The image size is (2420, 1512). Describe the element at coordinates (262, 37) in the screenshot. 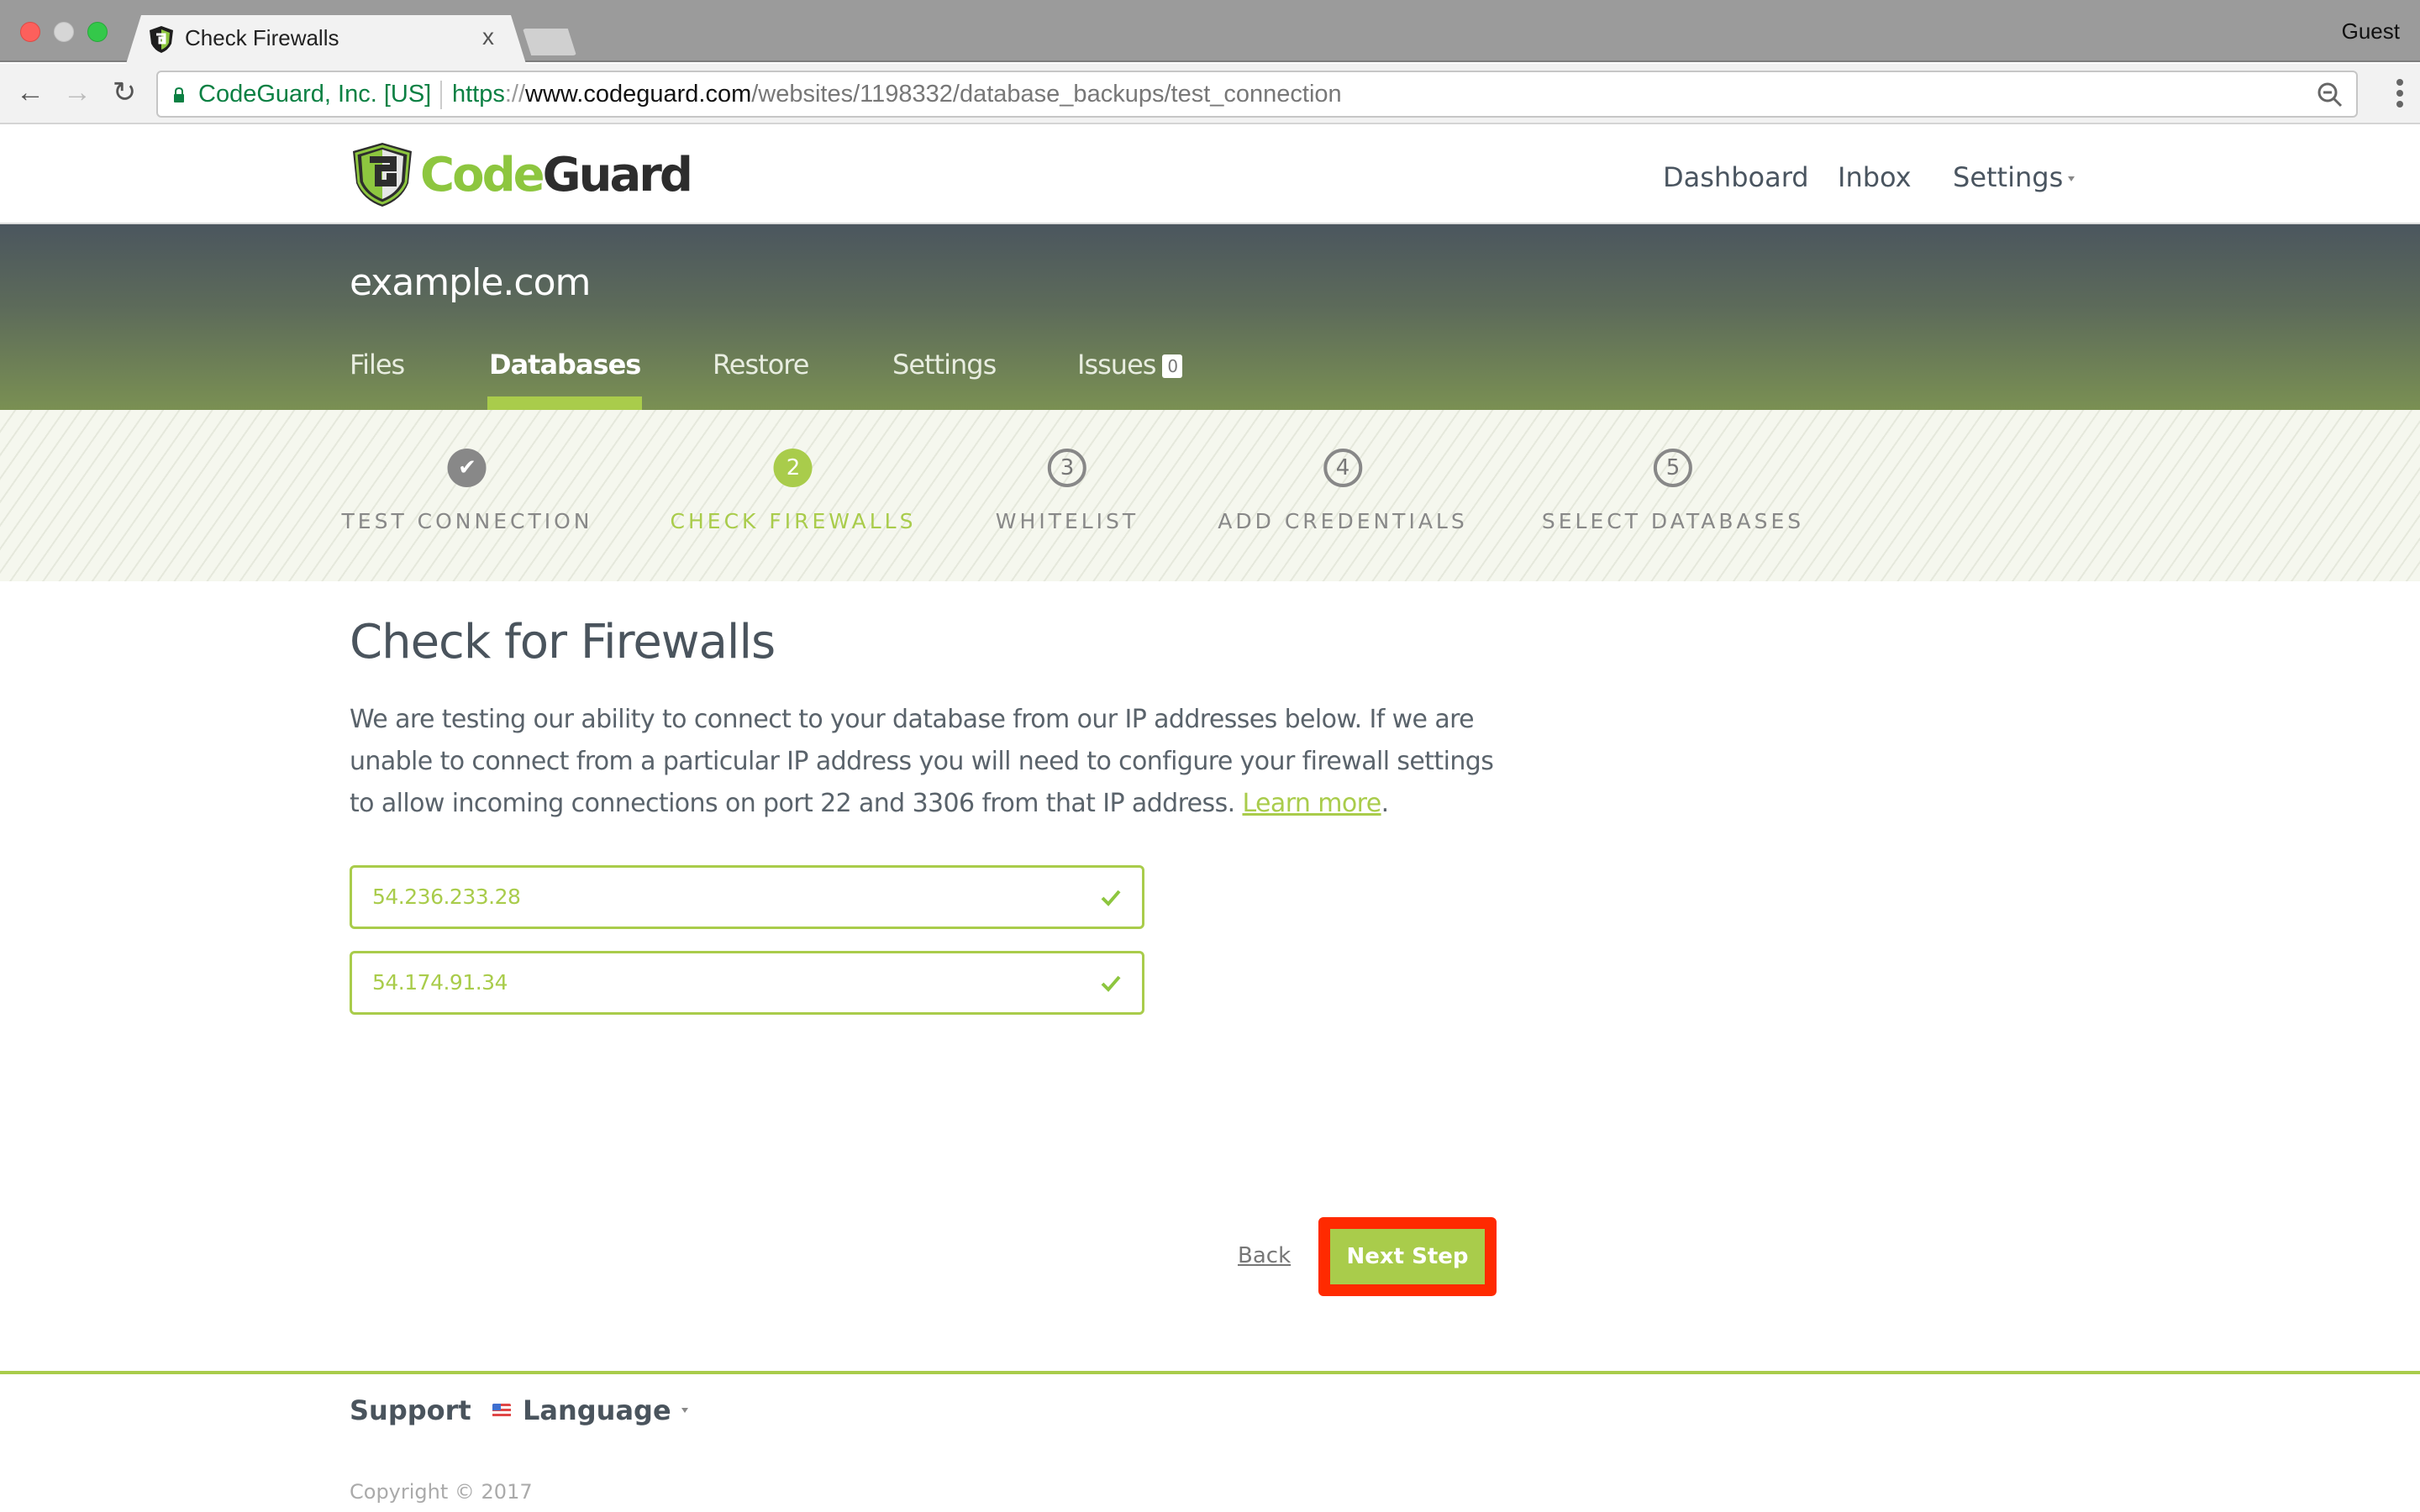

I see `tab-title: Check Firewalls` at that location.